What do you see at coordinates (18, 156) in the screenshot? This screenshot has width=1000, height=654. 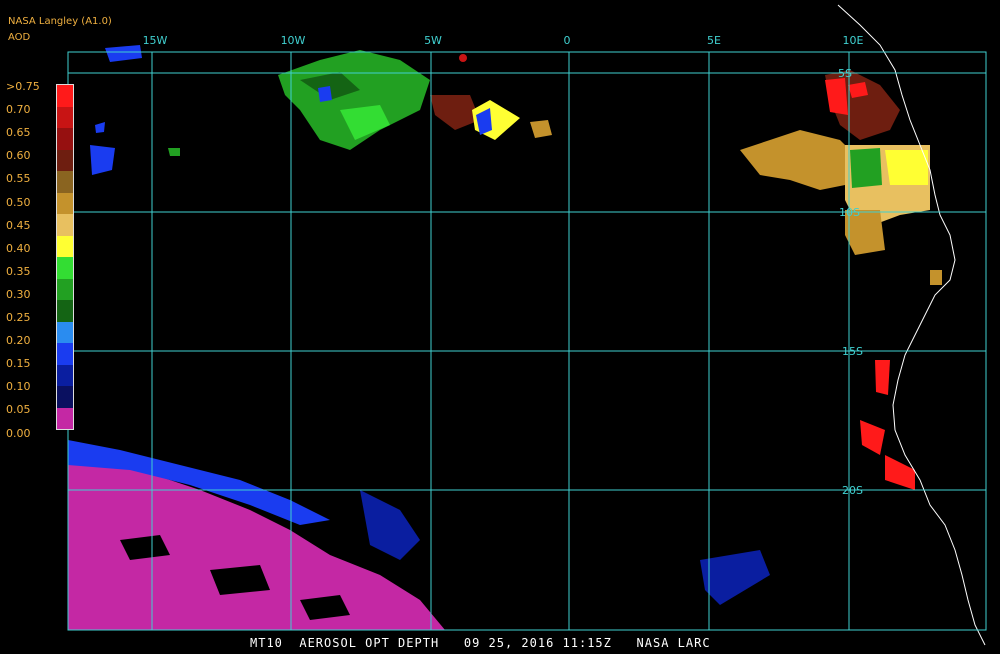 I see `legend-label: 0.60` at bounding box center [18, 156].